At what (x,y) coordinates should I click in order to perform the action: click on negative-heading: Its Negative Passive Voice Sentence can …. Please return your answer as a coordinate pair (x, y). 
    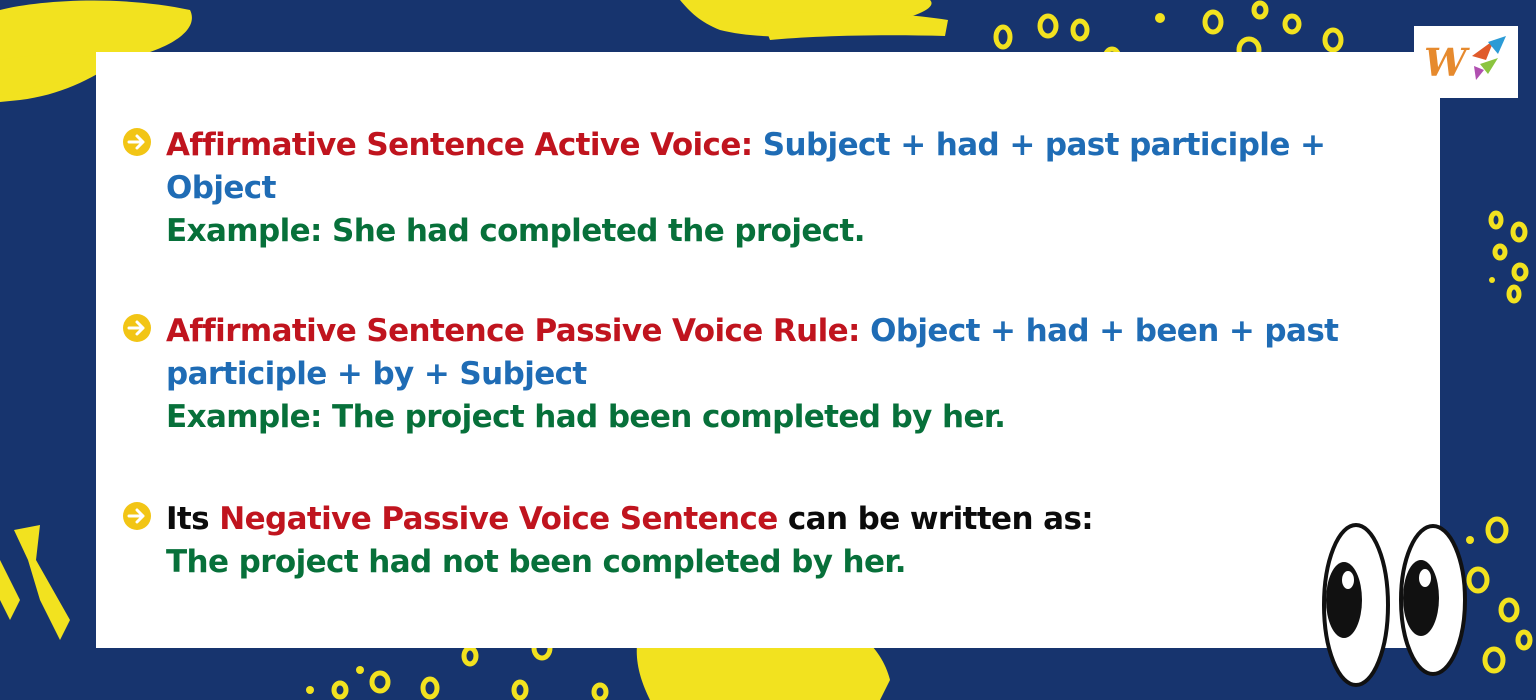
    Looking at the image, I should click on (786, 519).